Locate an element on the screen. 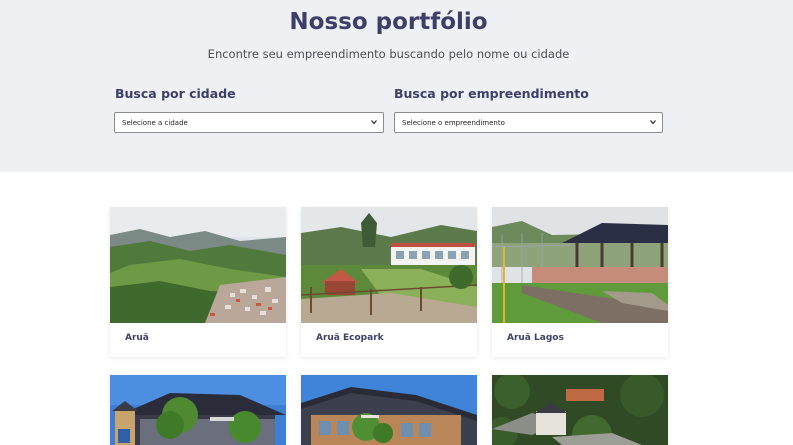  city-select: Selecione a cidade is located at coordinates (249, 122).